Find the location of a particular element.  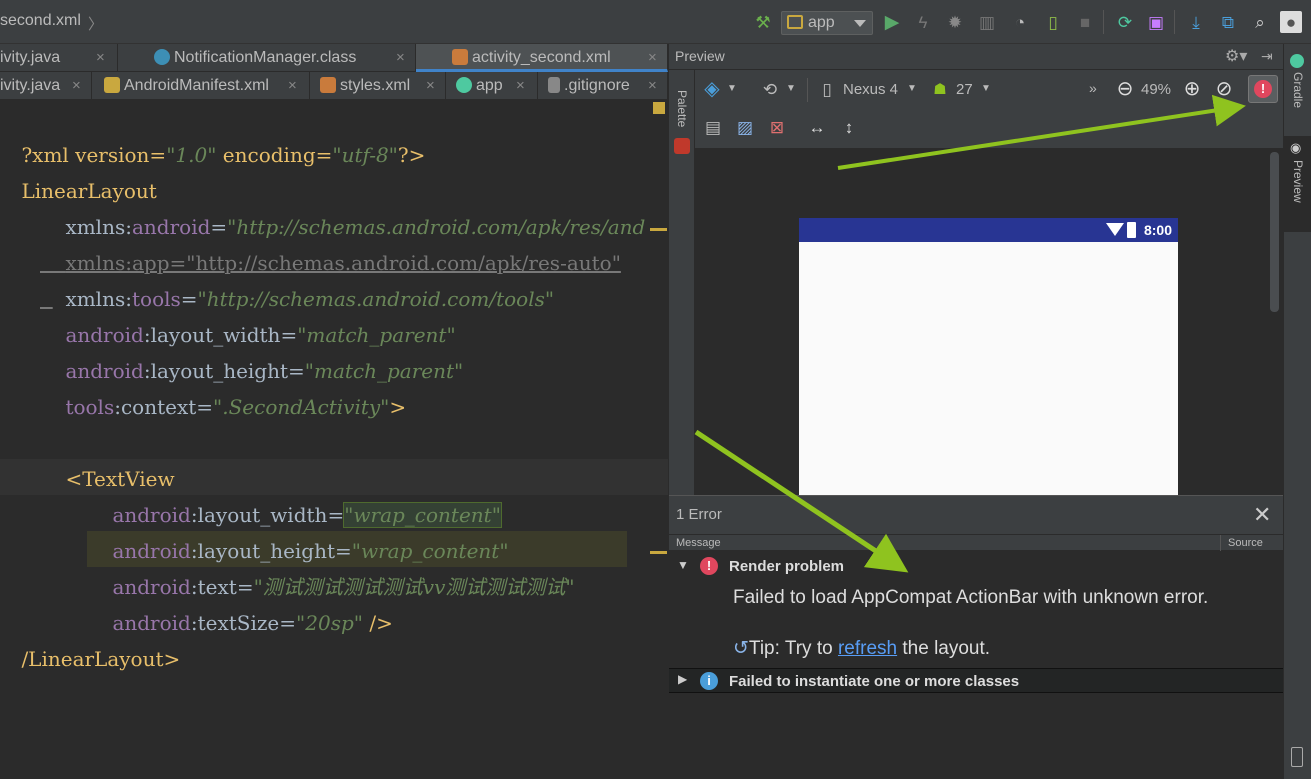

debug-icon: ✹ is located at coordinates (955, 22).